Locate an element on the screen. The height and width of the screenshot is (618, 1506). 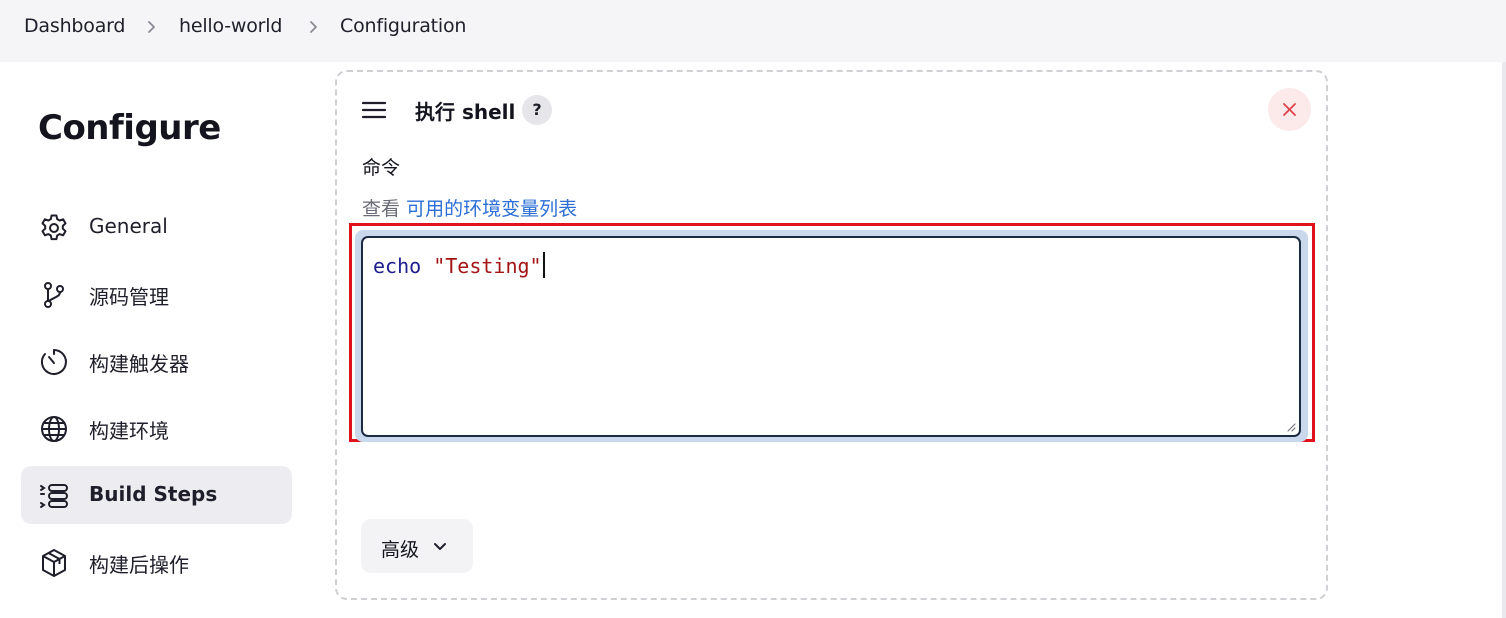
chevron-down-icon is located at coordinates (440, 547).